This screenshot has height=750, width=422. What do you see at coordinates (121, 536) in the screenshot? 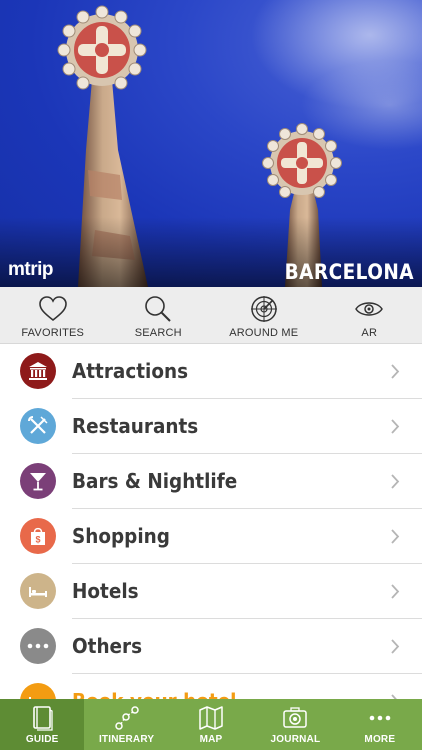
I see `shopping-label: Shopping` at bounding box center [121, 536].